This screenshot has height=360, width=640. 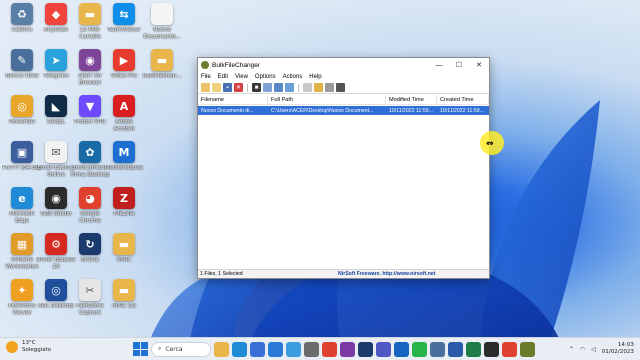 What do you see at coordinates (174, 349) in the screenshot?
I see `search-placeholder: Cerca` at bounding box center [174, 349].